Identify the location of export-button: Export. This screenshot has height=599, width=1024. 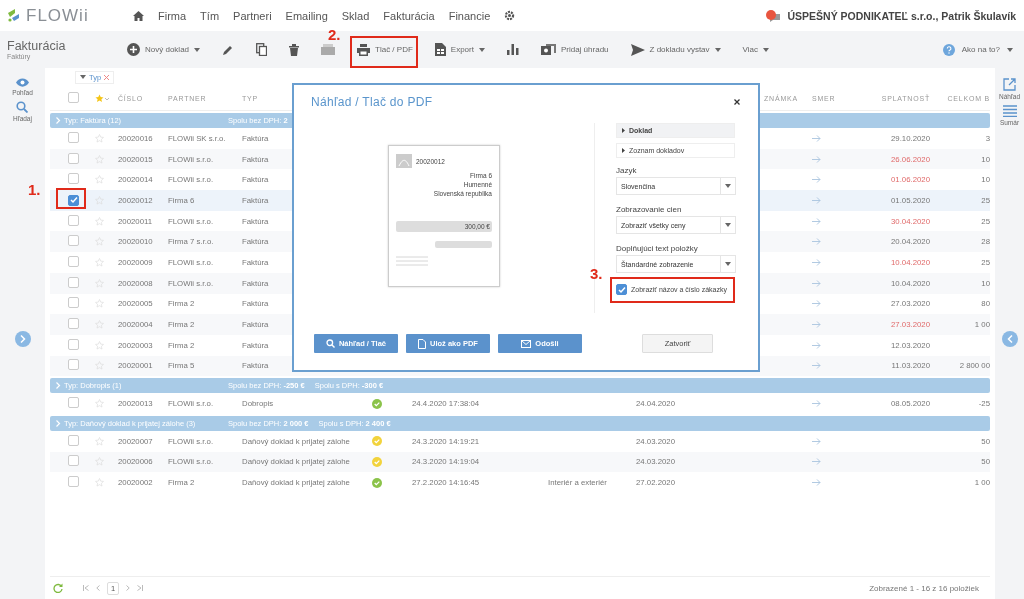
(459, 49).